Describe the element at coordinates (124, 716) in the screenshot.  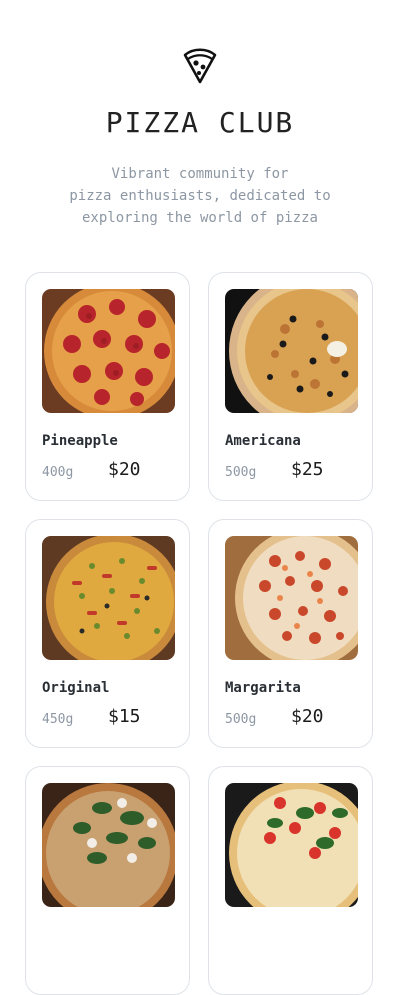
I see `product-price: $15` at that location.